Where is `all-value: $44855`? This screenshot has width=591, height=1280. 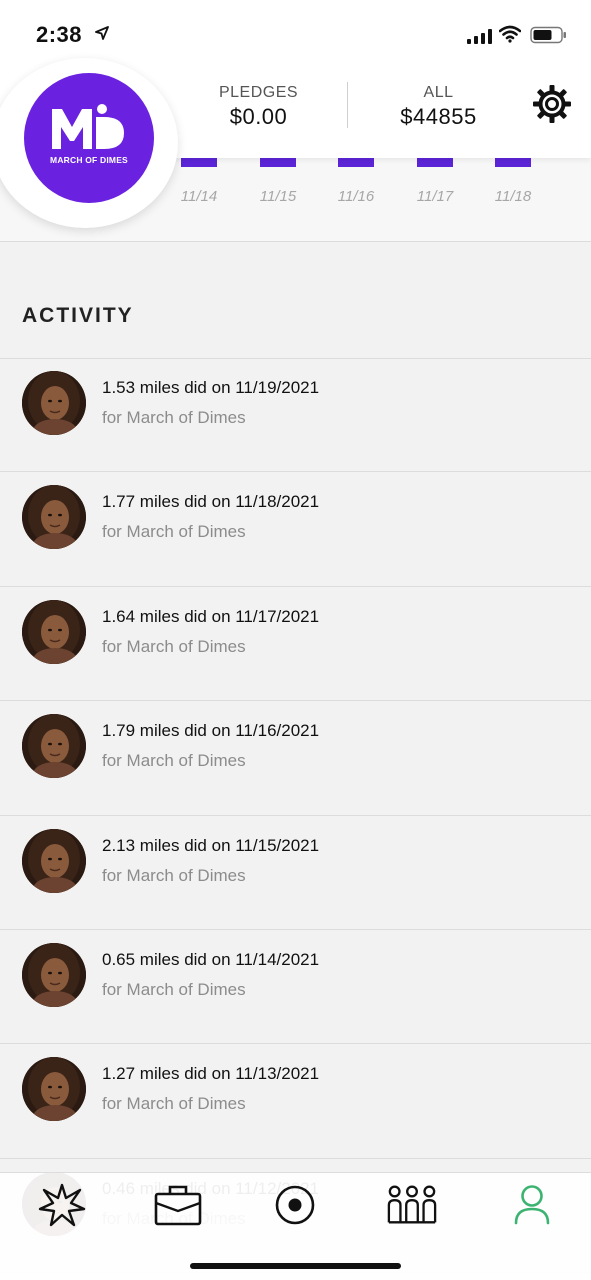
all-value: $44855 is located at coordinates (438, 116).